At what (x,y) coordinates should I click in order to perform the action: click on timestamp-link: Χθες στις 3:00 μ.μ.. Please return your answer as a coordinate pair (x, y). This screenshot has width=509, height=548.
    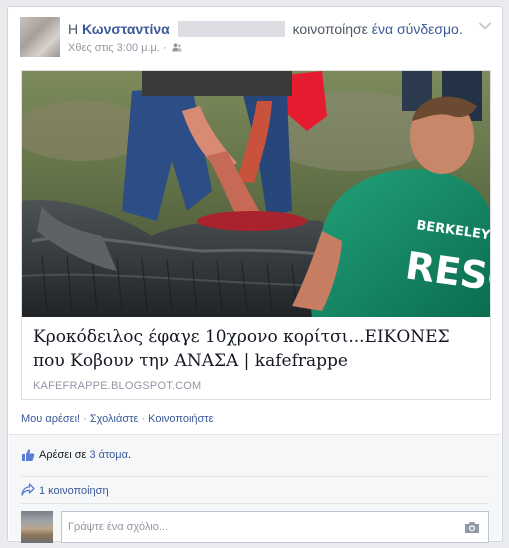
    Looking at the image, I should click on (114, 48).